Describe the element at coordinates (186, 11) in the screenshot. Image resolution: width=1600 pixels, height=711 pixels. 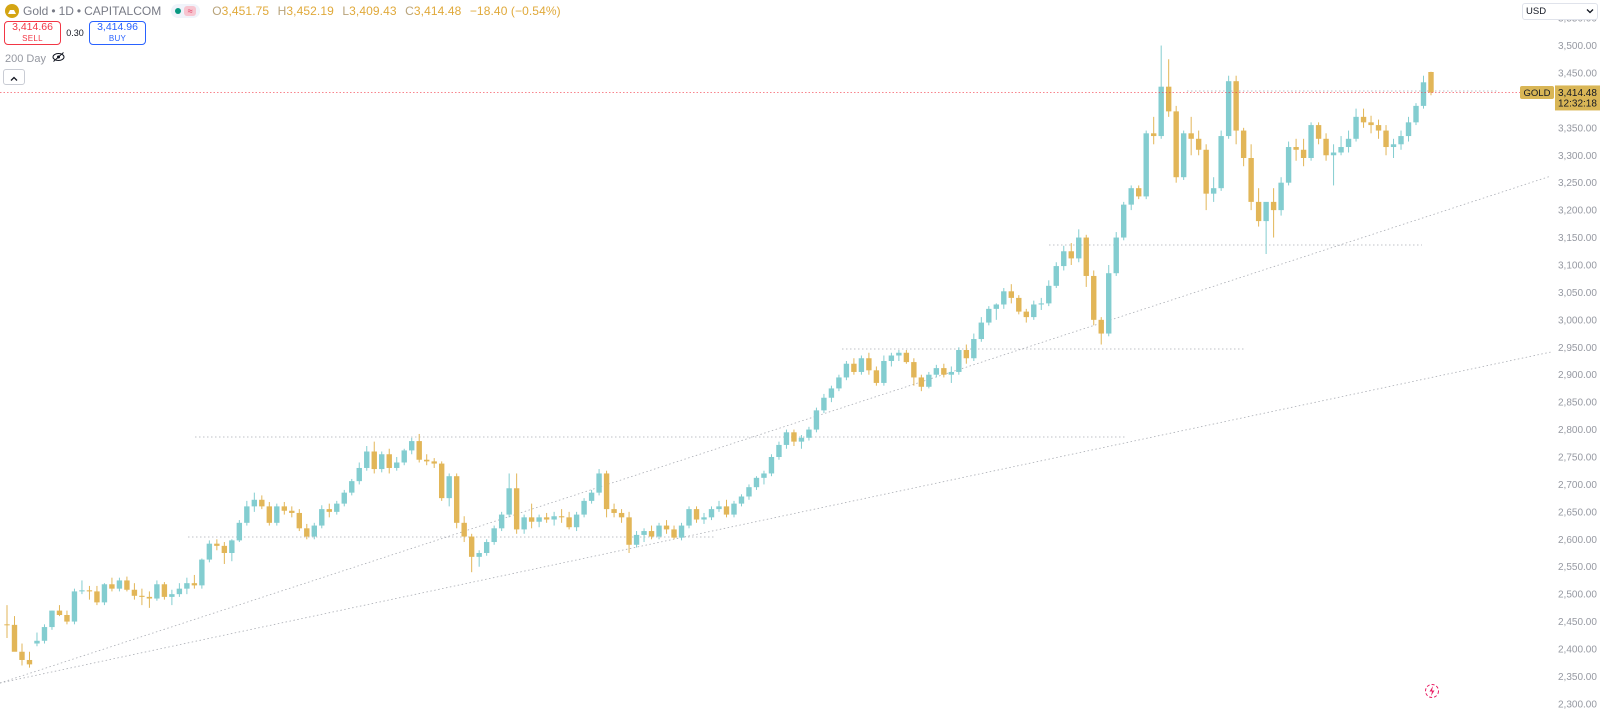
I see `market-status-pill: ≈` at that location.